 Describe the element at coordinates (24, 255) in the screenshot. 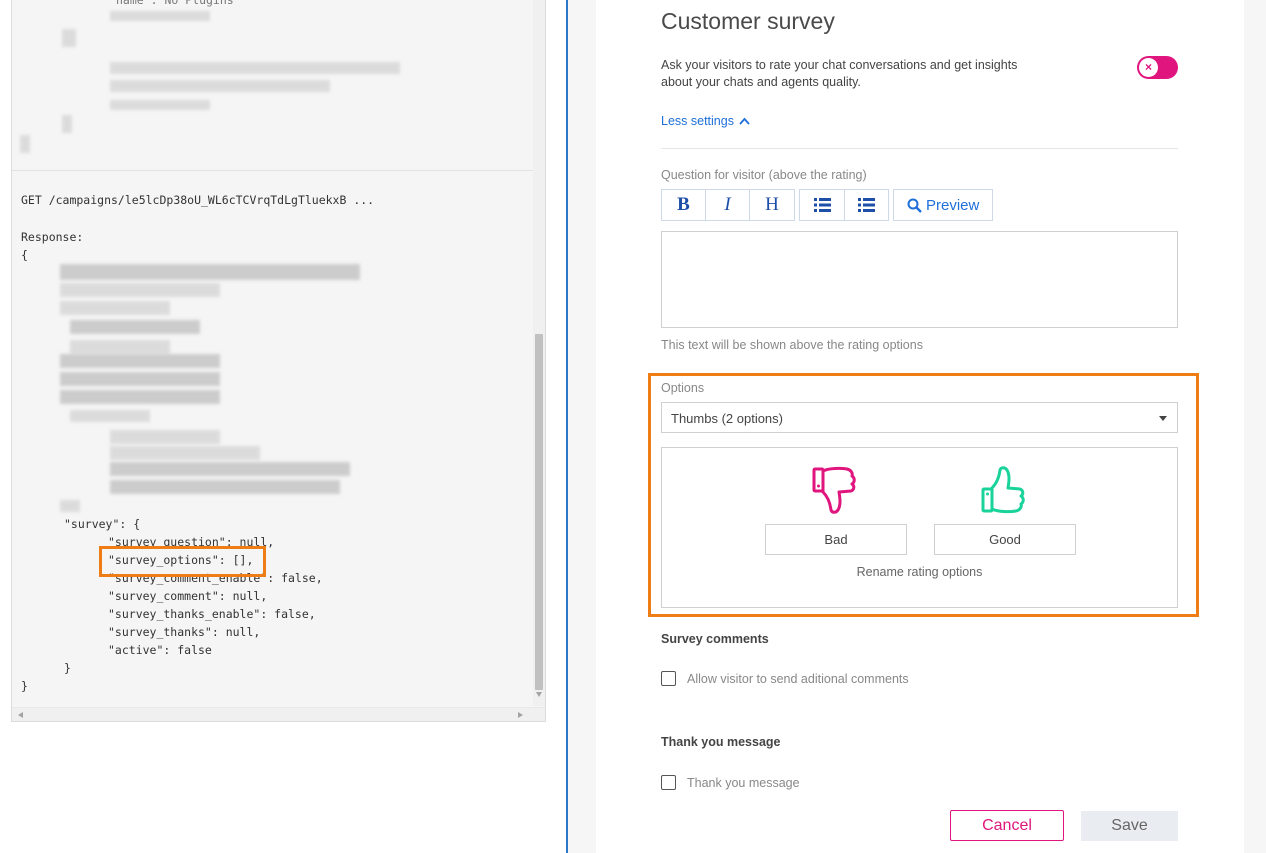

I see `json-open-brace: {` at that location.